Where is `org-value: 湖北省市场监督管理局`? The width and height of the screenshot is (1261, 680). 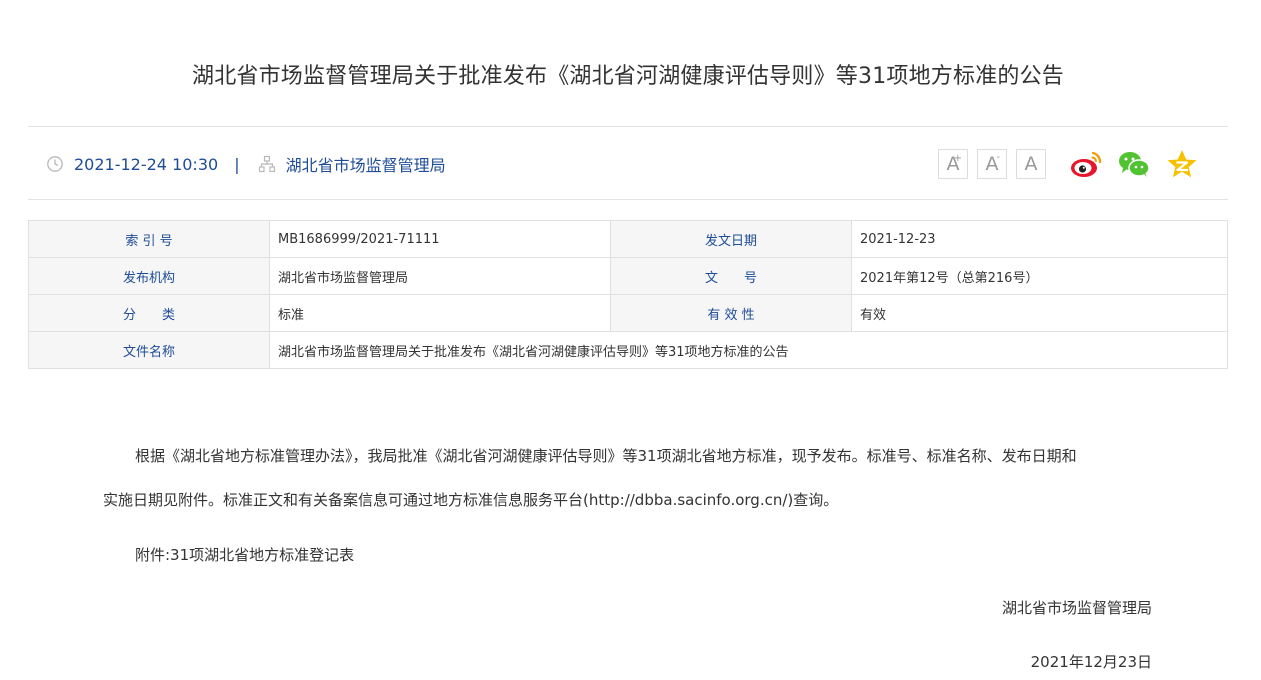
org-value: 湖北省市场监督管理局 is located at coordinates (440, 276).